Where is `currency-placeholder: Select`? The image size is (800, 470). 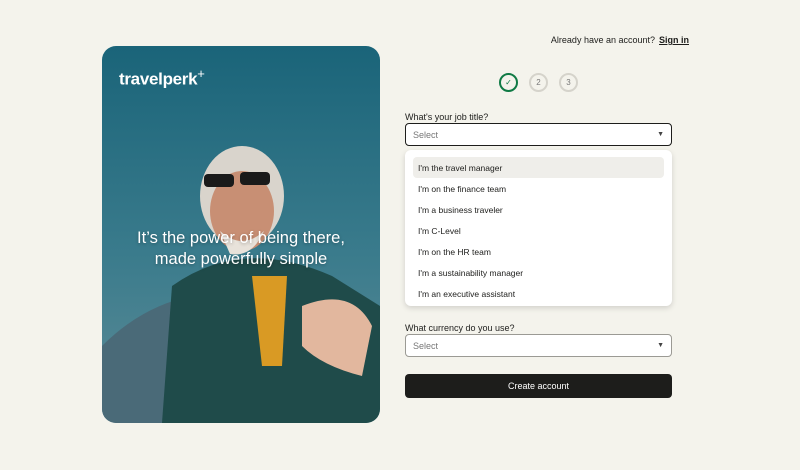
currency-placeholder: Select is located at coordinates (426, 345).